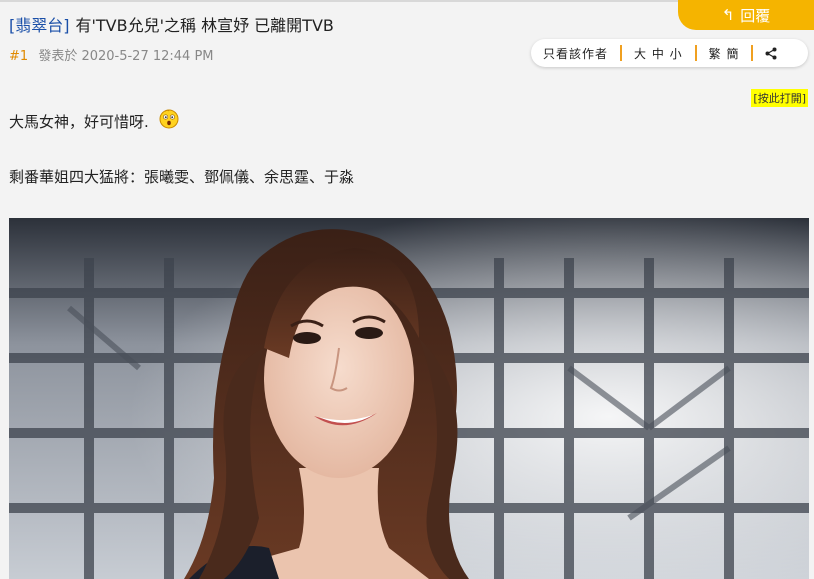  What do you see at coordinates (728, 15) in the screenshot?
I see `reply-arrow-icon: ↰` at bounding box center [728, 15].